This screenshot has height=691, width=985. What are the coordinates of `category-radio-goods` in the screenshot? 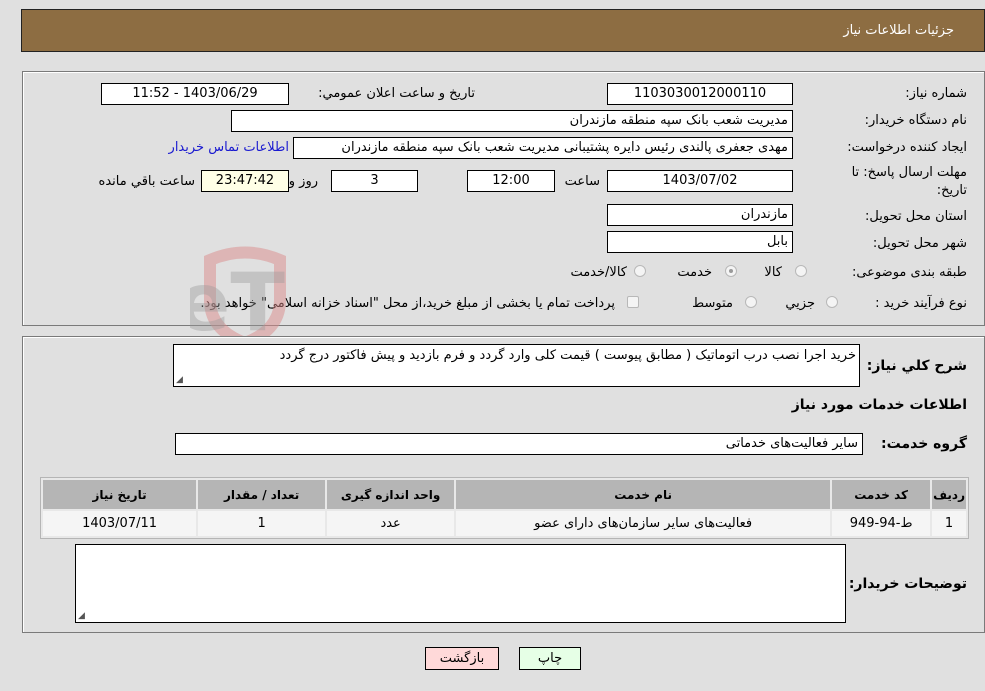 It's located at (801, 271).